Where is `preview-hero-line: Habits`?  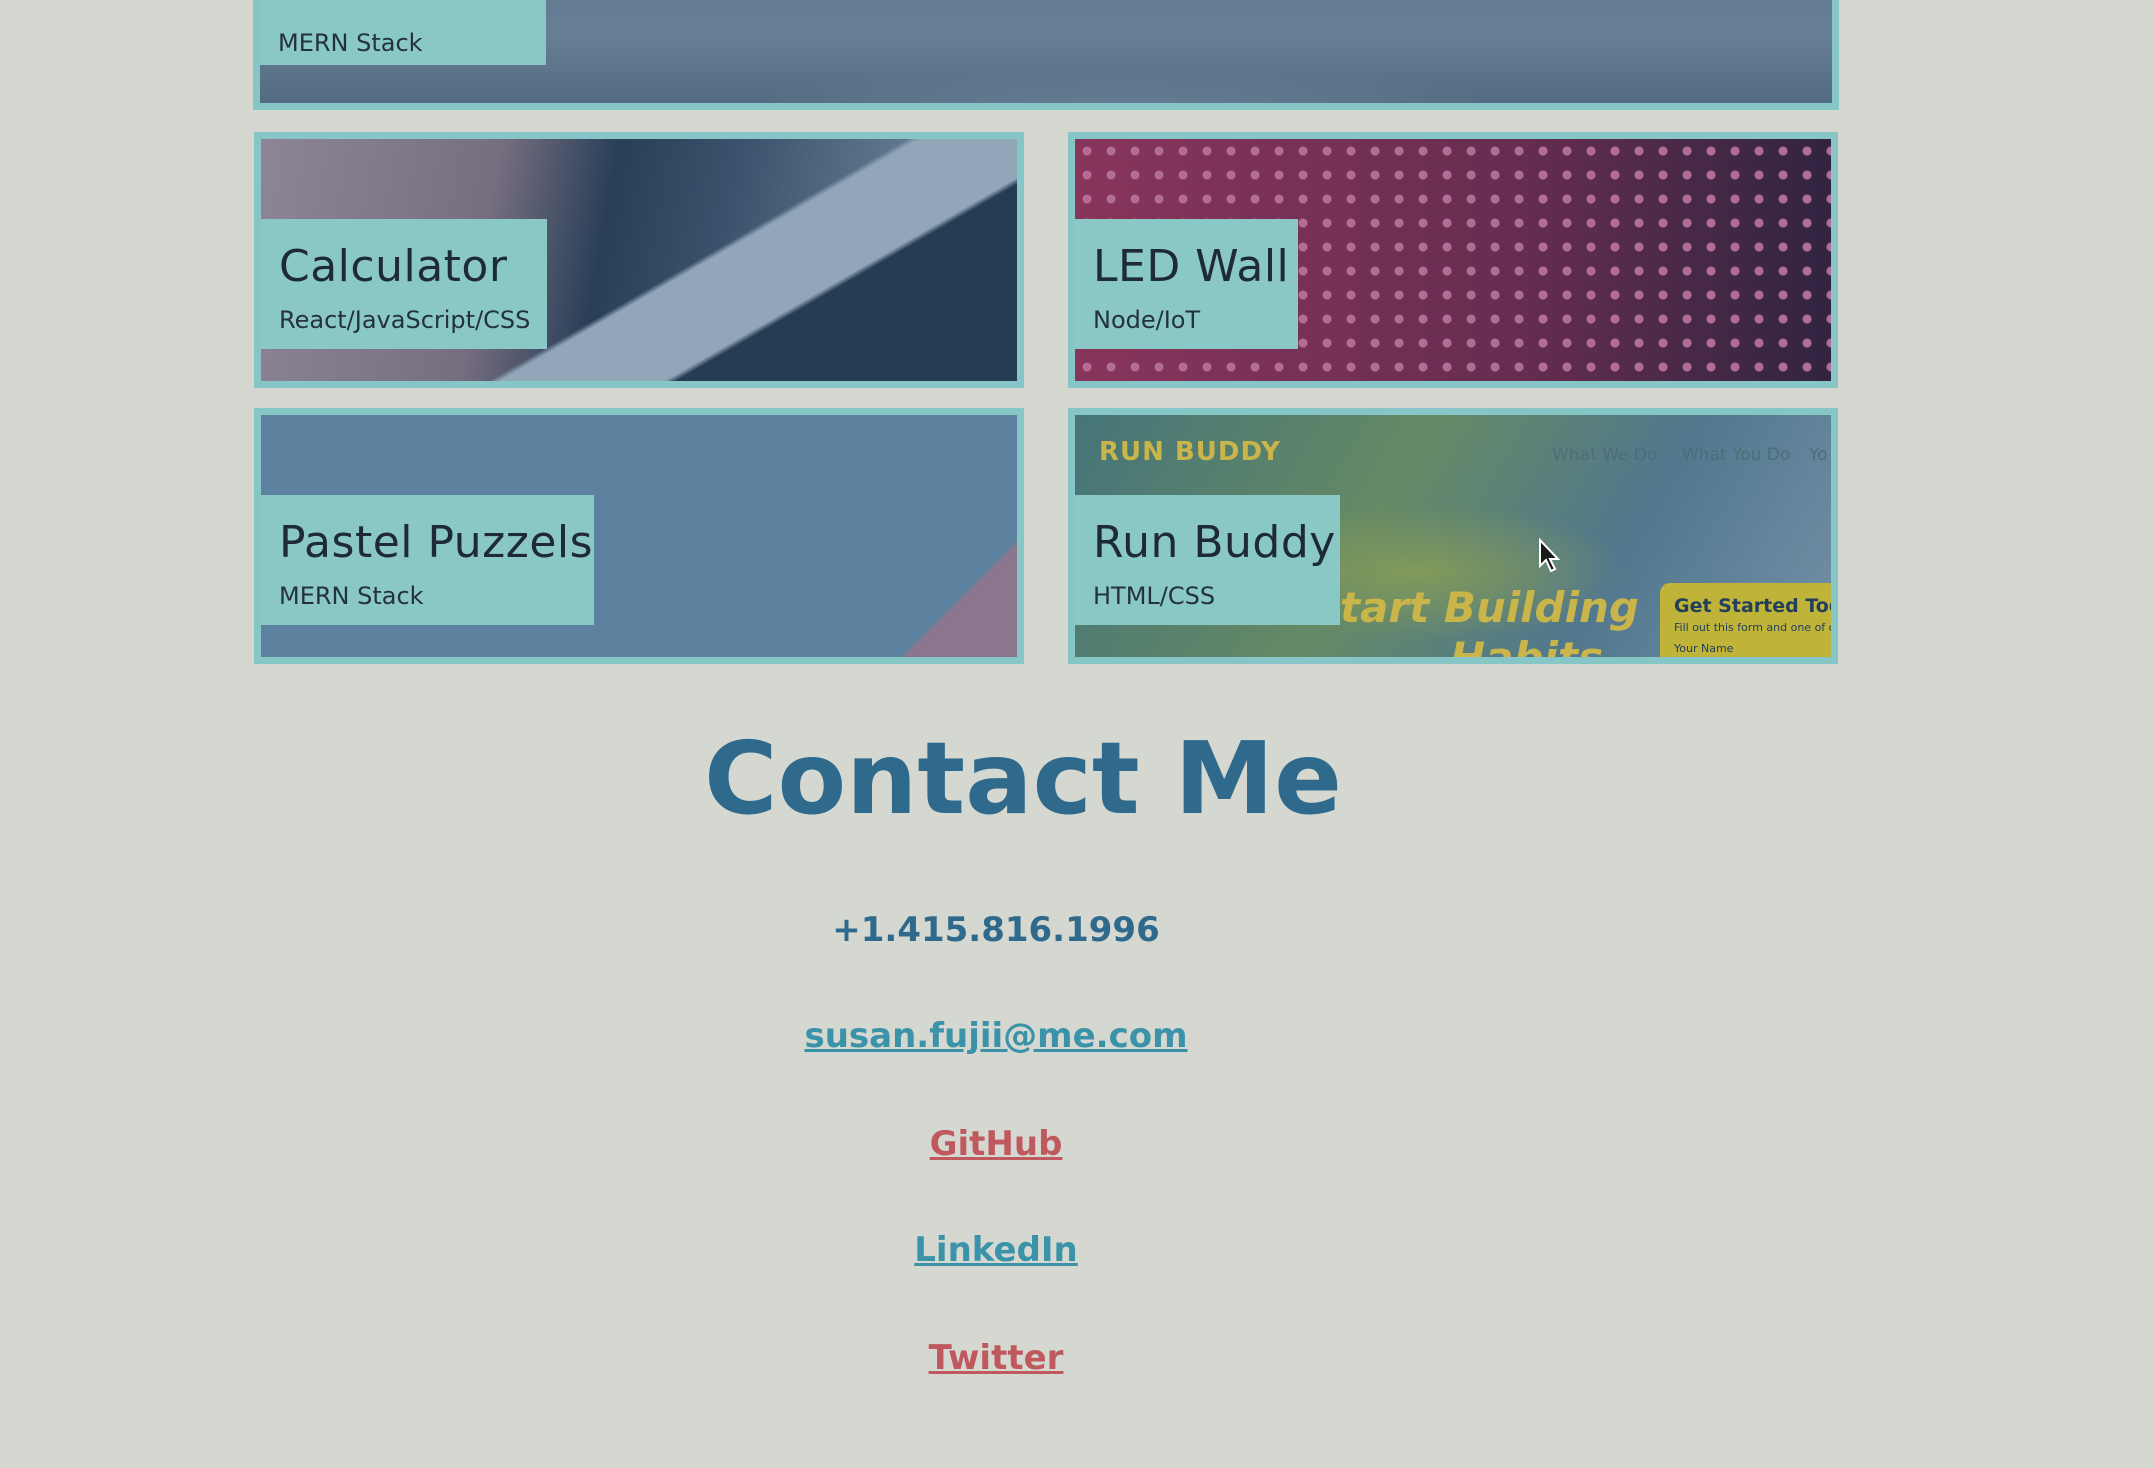
preview-hero-line: Habits is located at coordinates (1527, 648).